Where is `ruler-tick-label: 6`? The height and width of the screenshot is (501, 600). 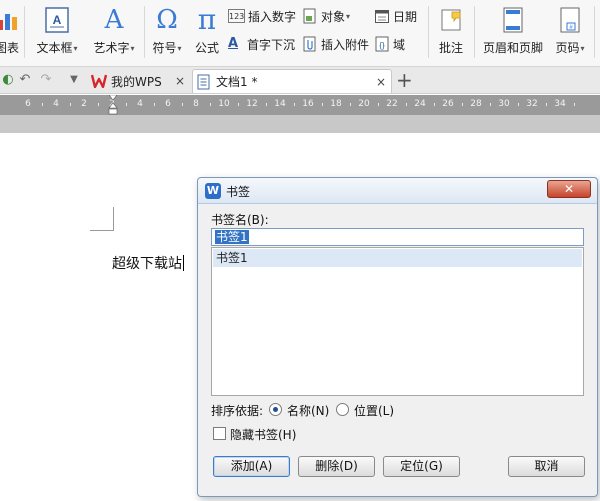 ruler-tick-label: 6 is located at coordinates (28, 104).